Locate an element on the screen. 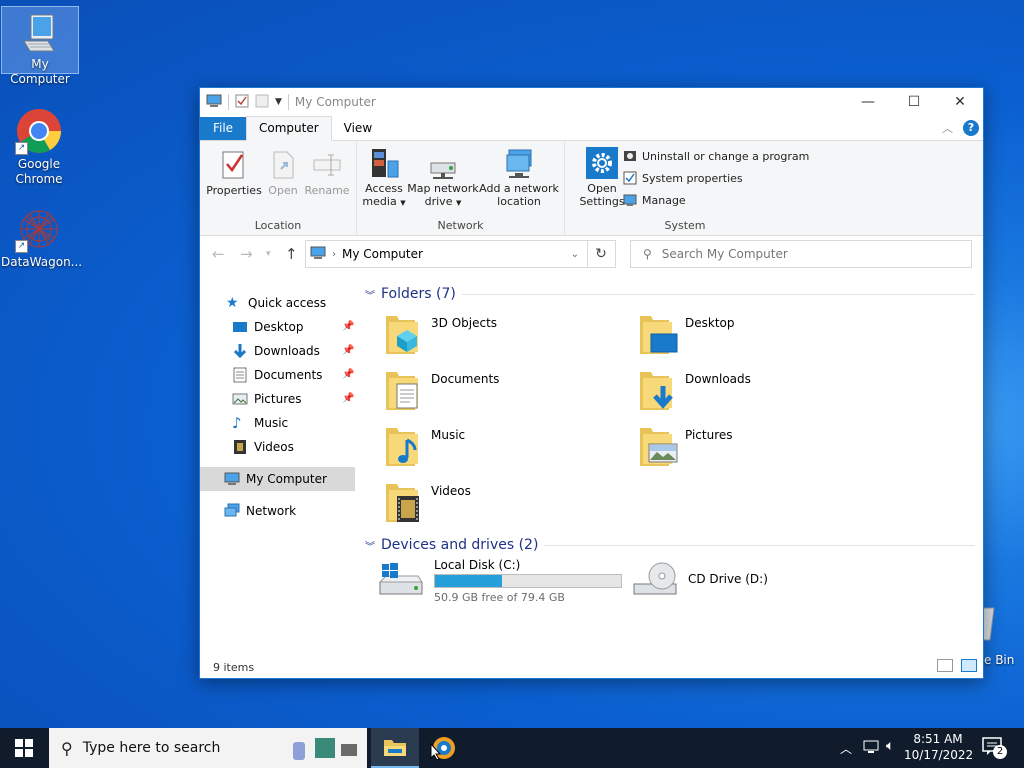 Image resolution: width=1024 pixels, height=768 pixels. address-bar: › My Computer ⌄ is located at coordinates (446, 254).